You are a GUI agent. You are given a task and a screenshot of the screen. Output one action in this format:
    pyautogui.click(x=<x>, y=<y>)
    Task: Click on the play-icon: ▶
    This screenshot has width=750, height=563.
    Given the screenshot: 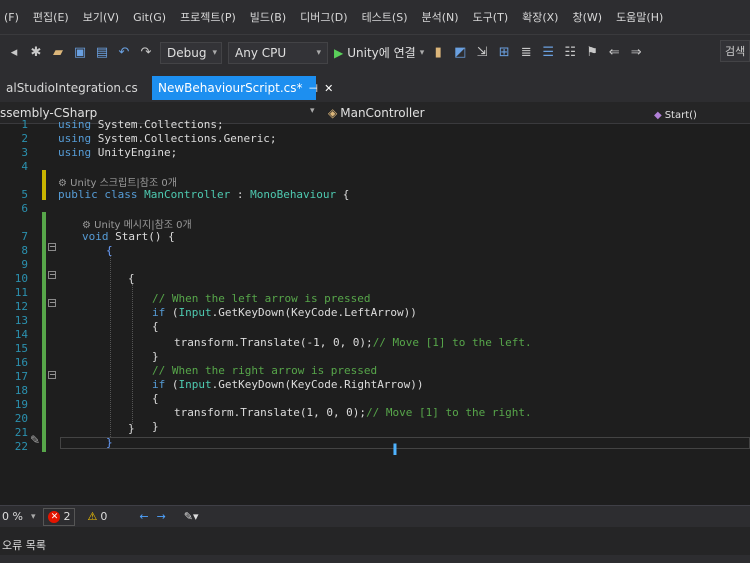 What is the action you would take?
    pyautogui.click(x=339, y=52)
    